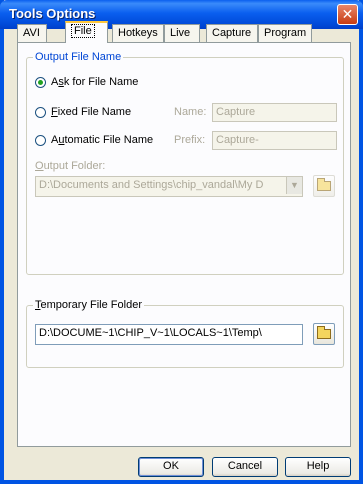 Image resolution: width=363 pixels, height=484 pixels. I want to click on window-title: Tools Options, so click(52, 13).